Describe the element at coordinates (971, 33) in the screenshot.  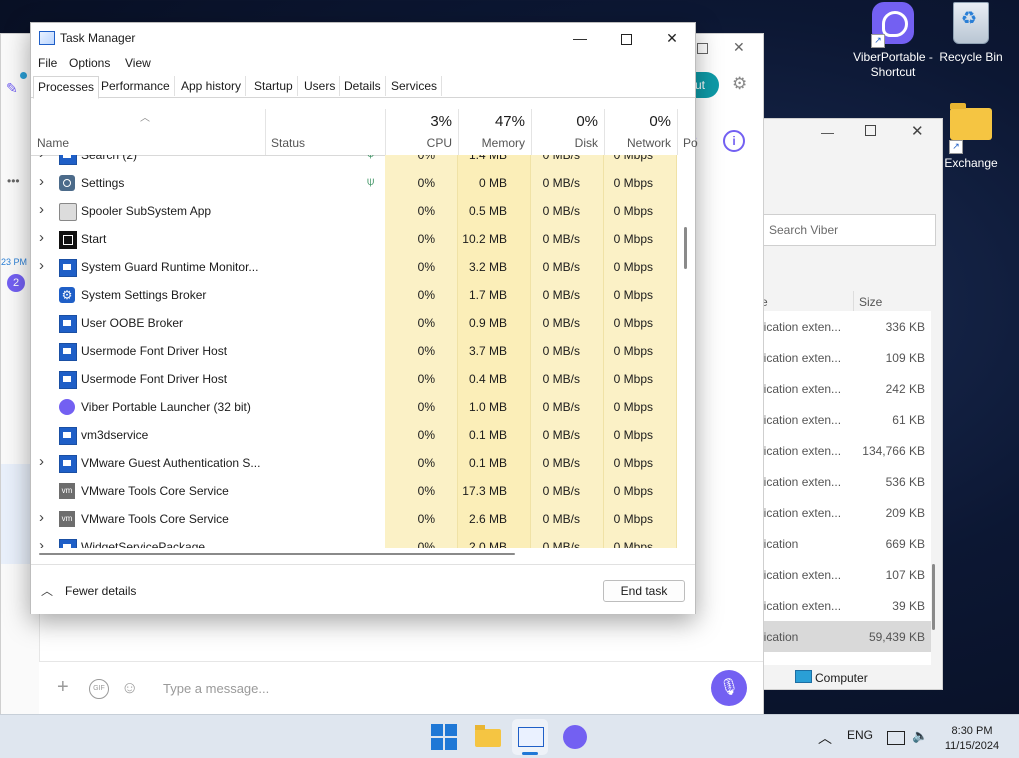
I see `desktop-icon-recycle-bin: Recycle Bin` at that location.